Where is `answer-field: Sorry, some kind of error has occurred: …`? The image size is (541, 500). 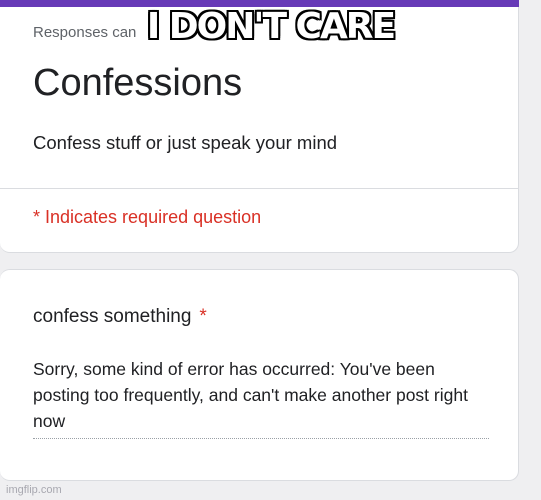 answer-field: Sorry, some kind of error has occurred: … is located at coordinates (261, 397).